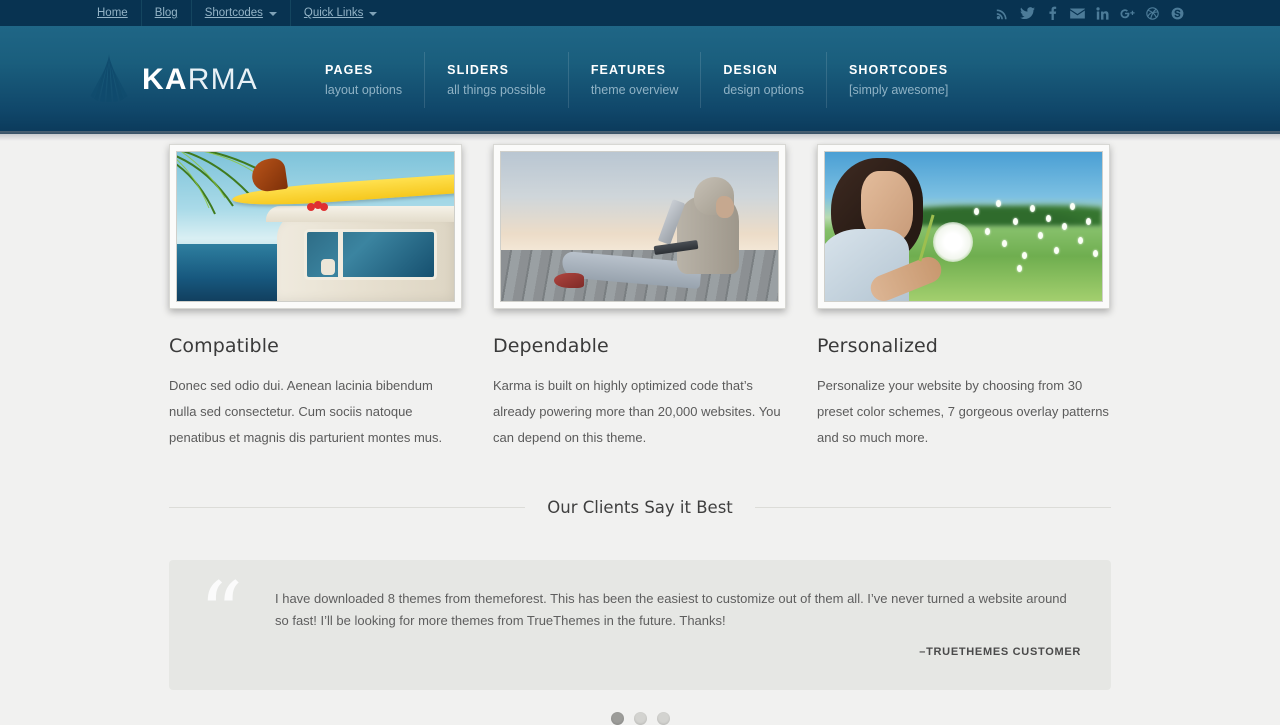 The width and height of the screenshot is (1280, 725). I want to click on testimonial-pagination, so click(640, 718).